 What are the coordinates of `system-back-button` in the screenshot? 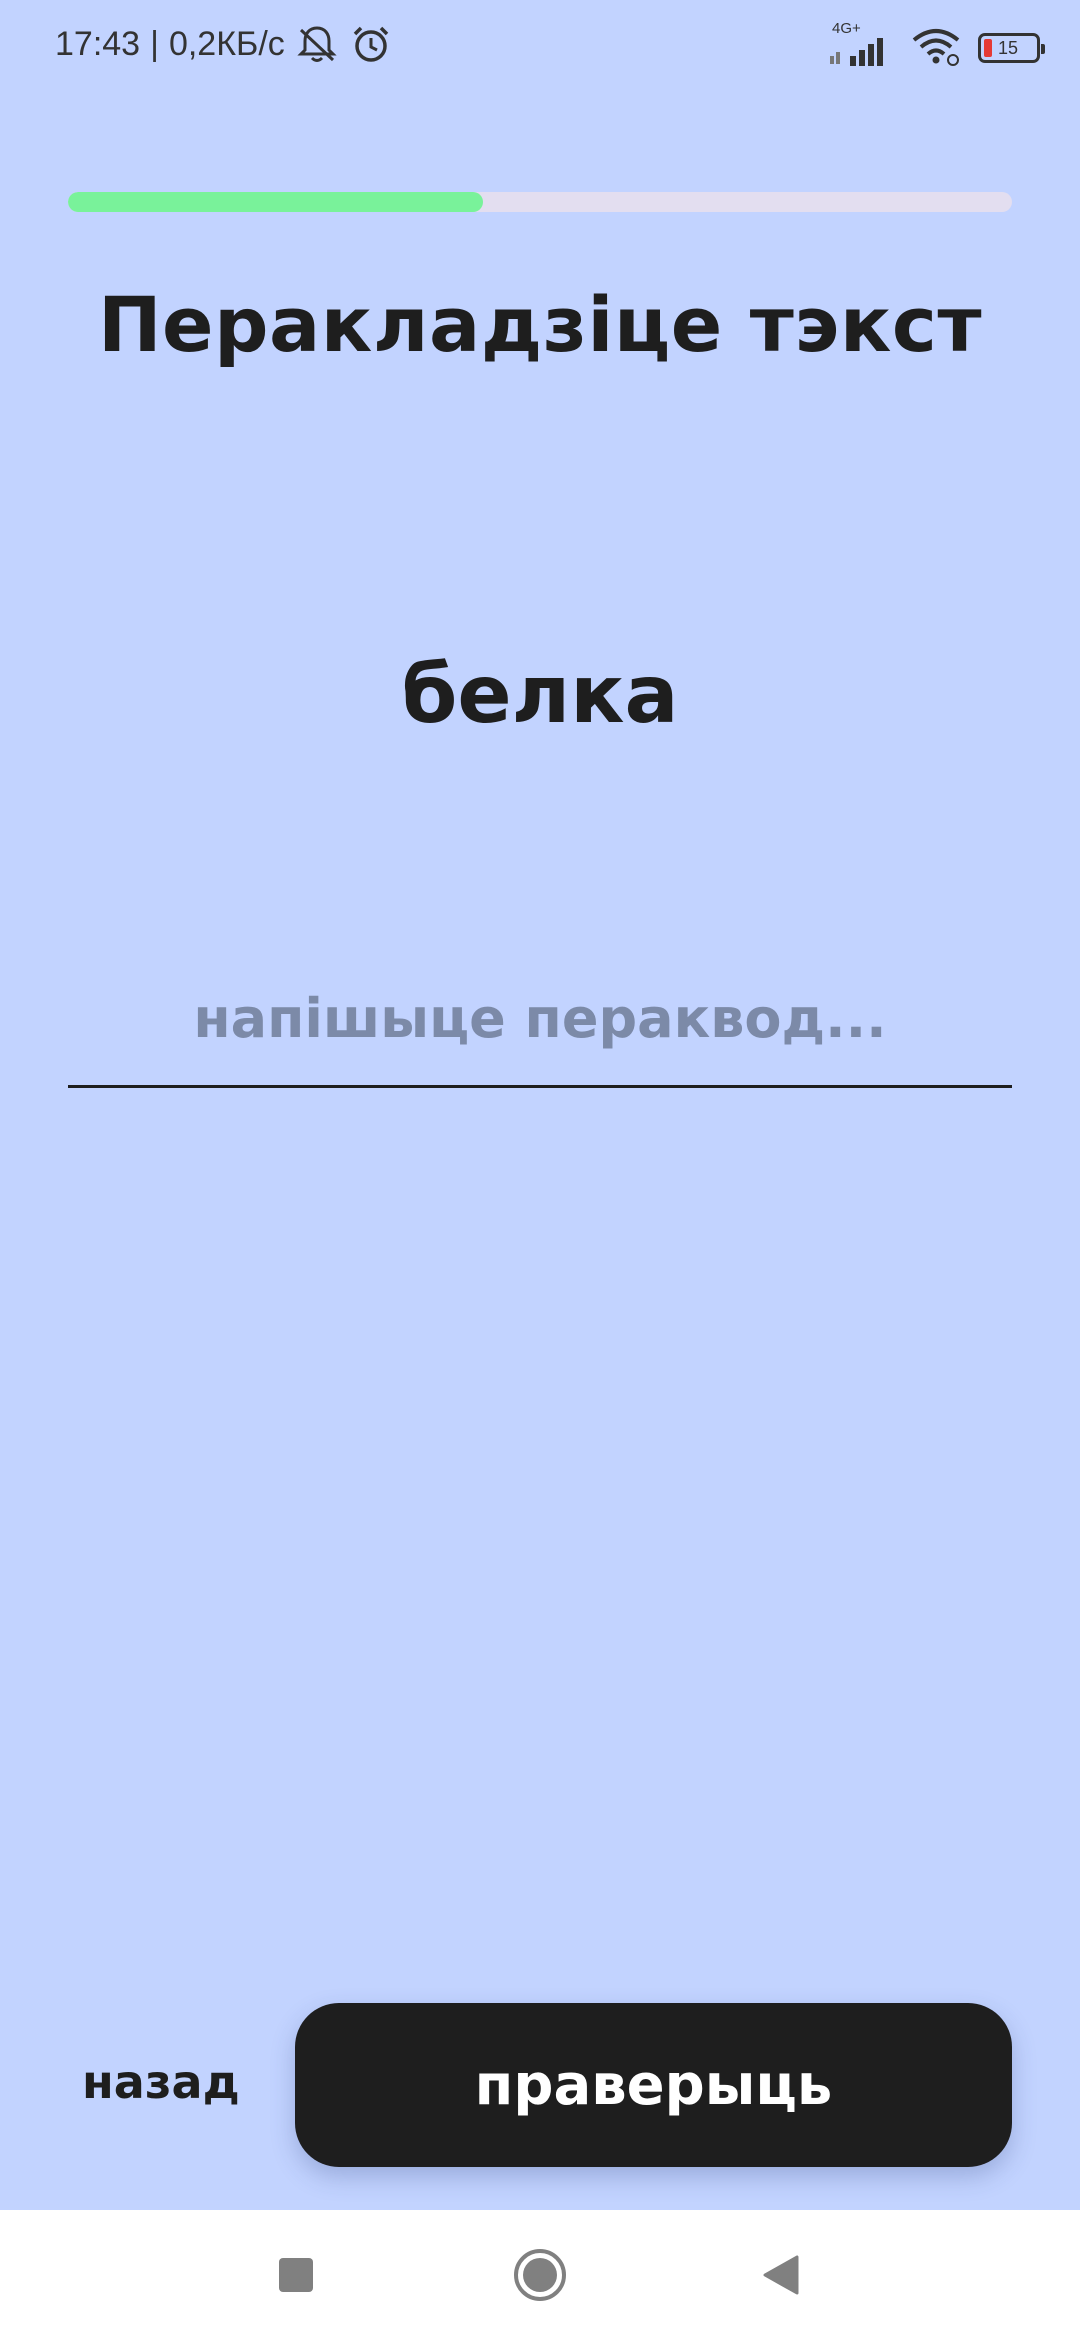 It's located at (780, 2275).